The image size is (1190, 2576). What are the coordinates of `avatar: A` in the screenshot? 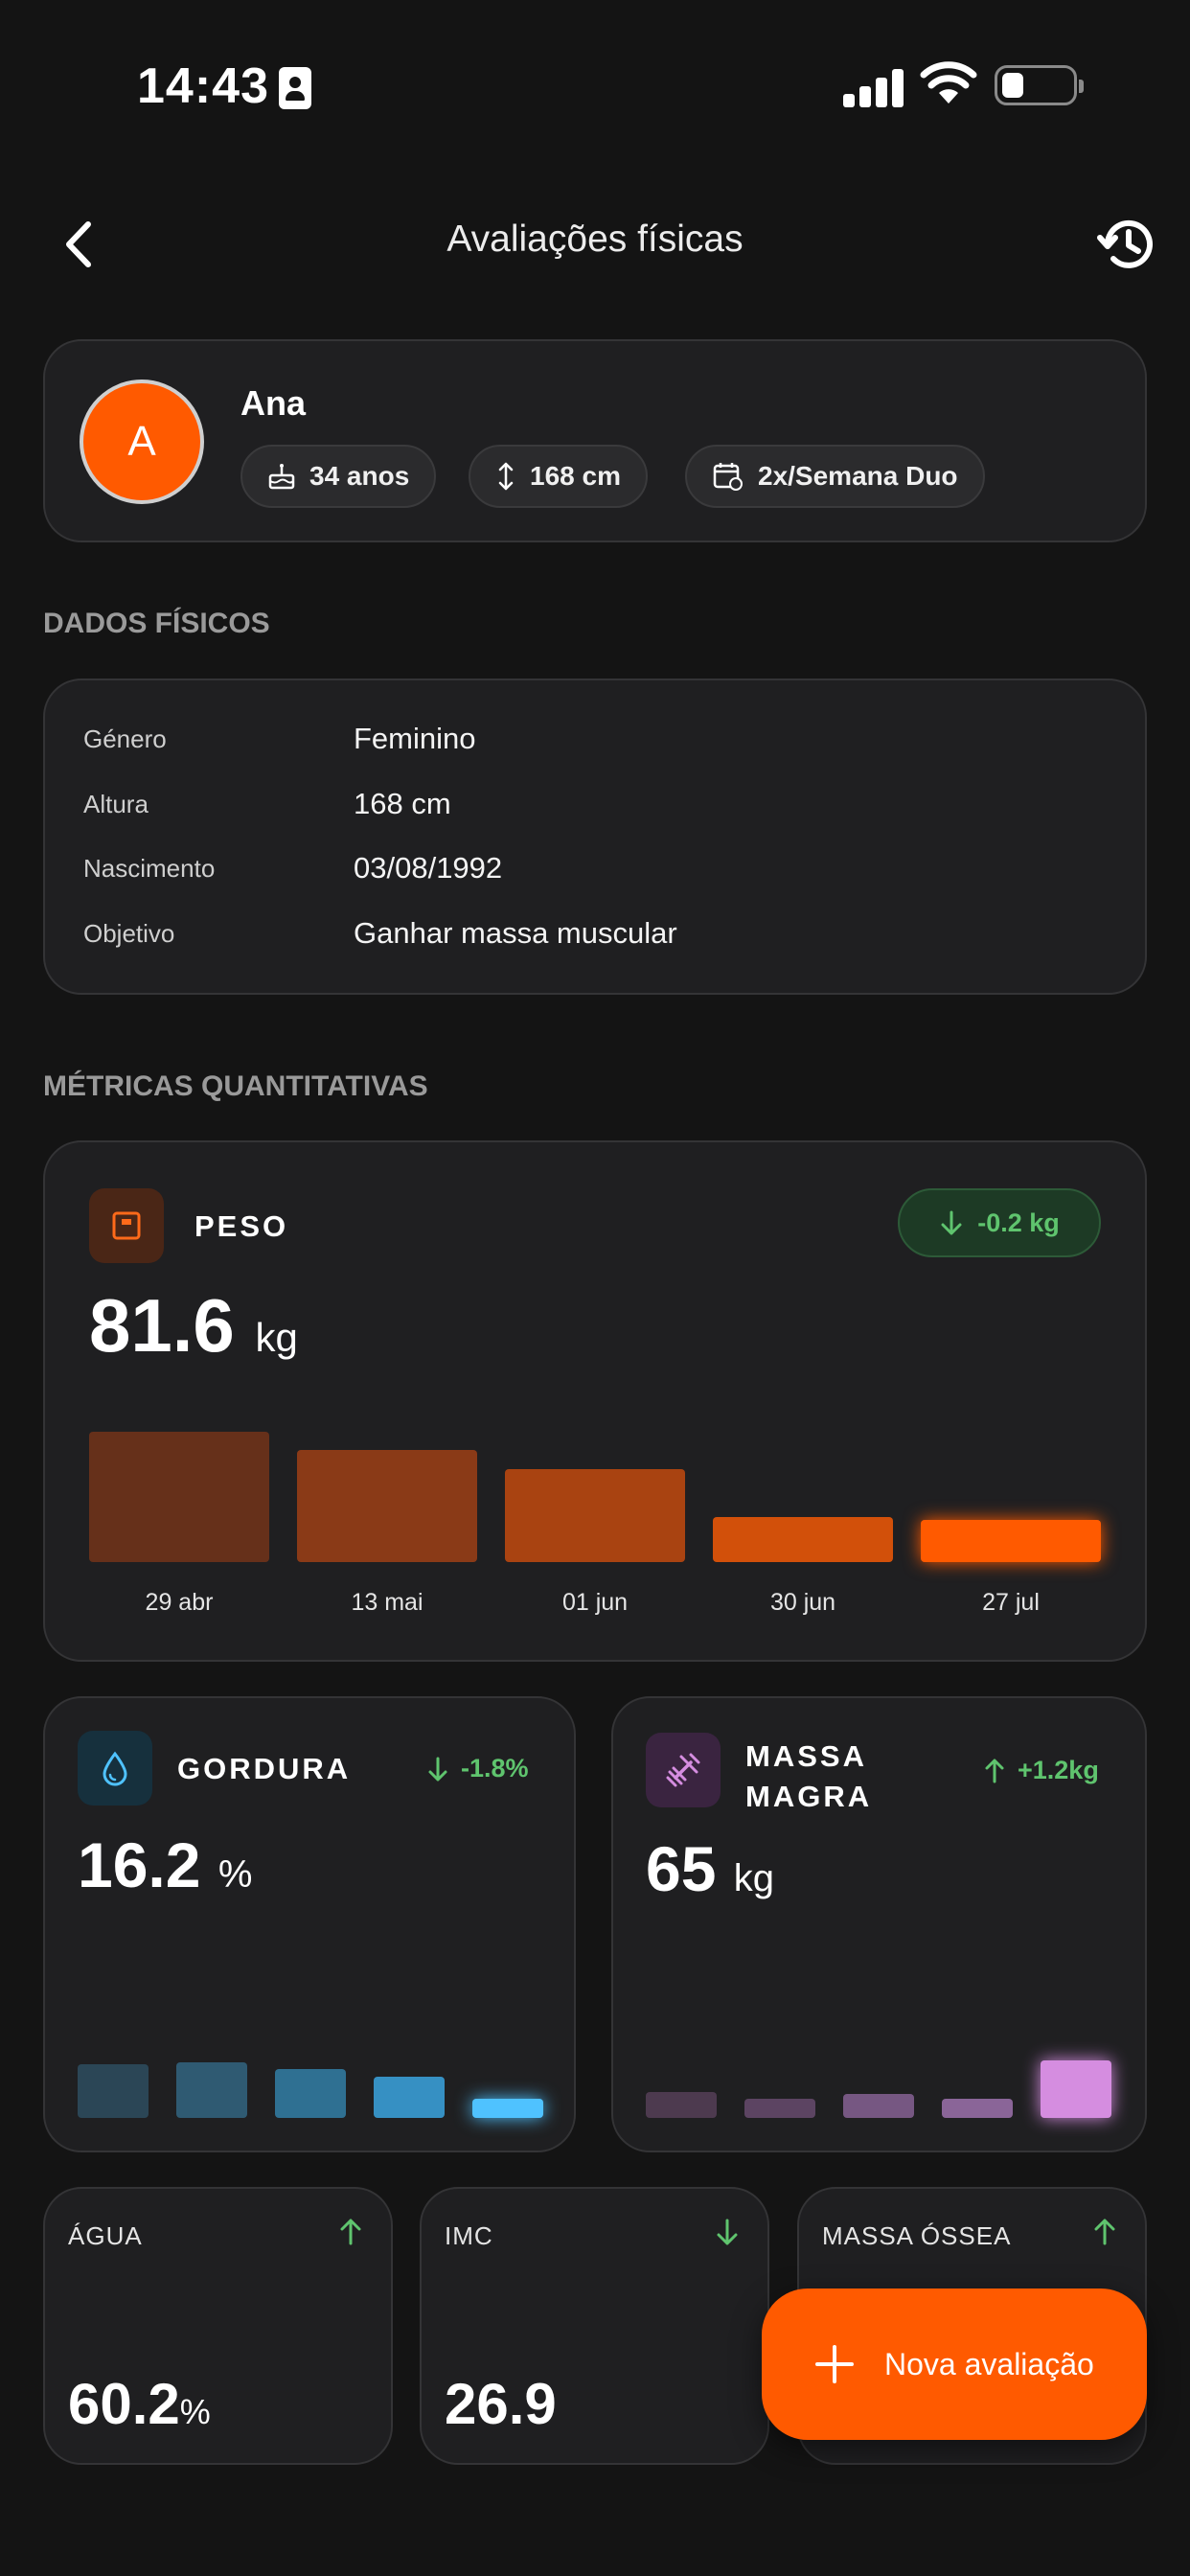 It's located at (142, 442).